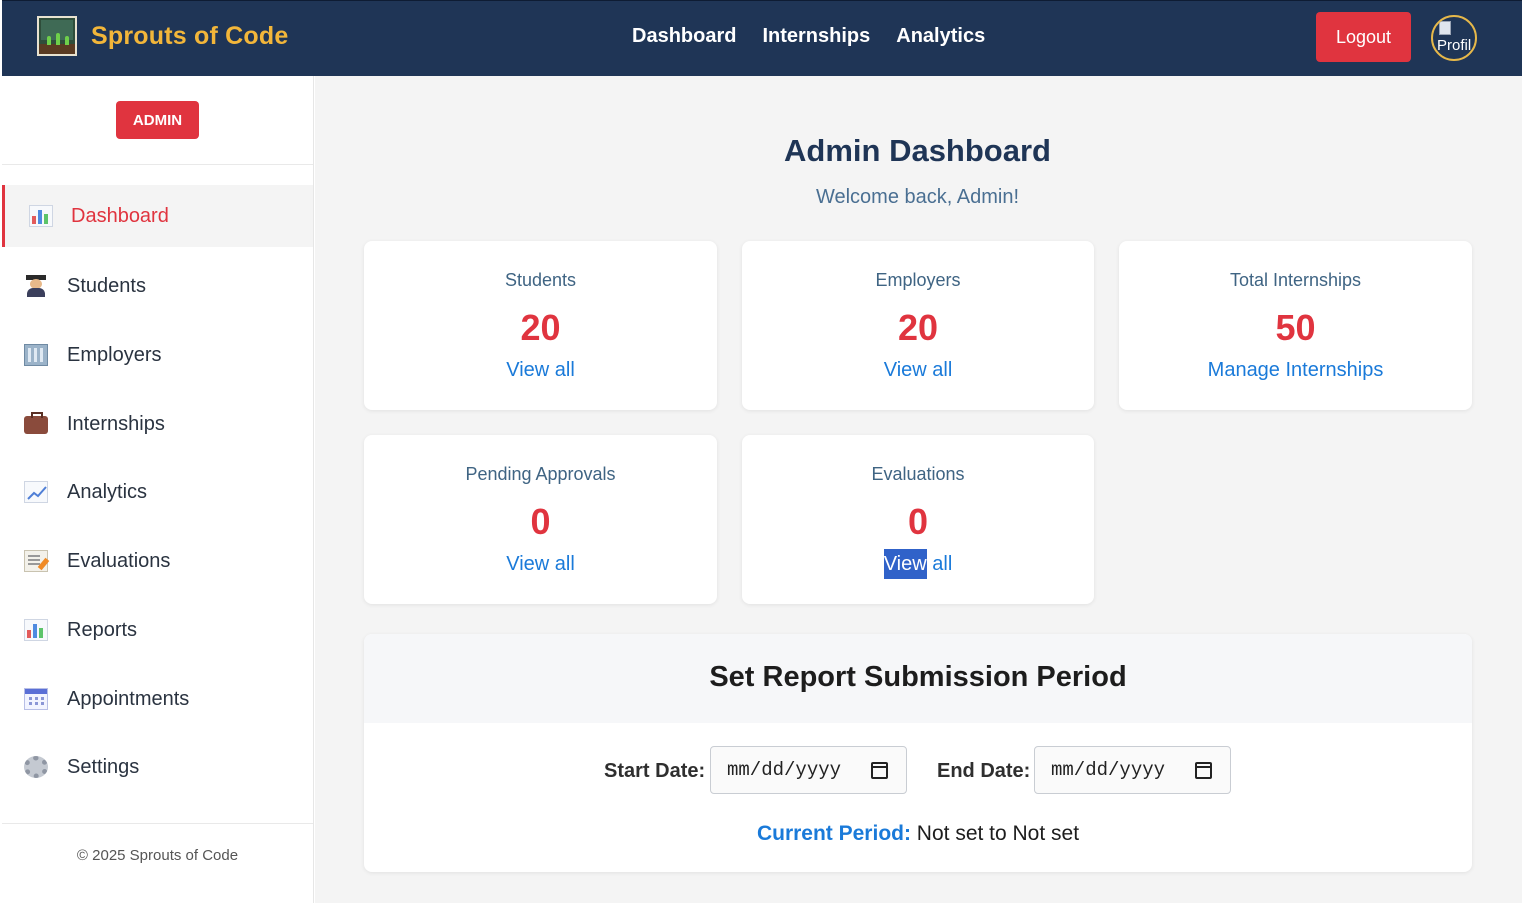  I want to click on view-all-students-link: View all, so click(540, 370).